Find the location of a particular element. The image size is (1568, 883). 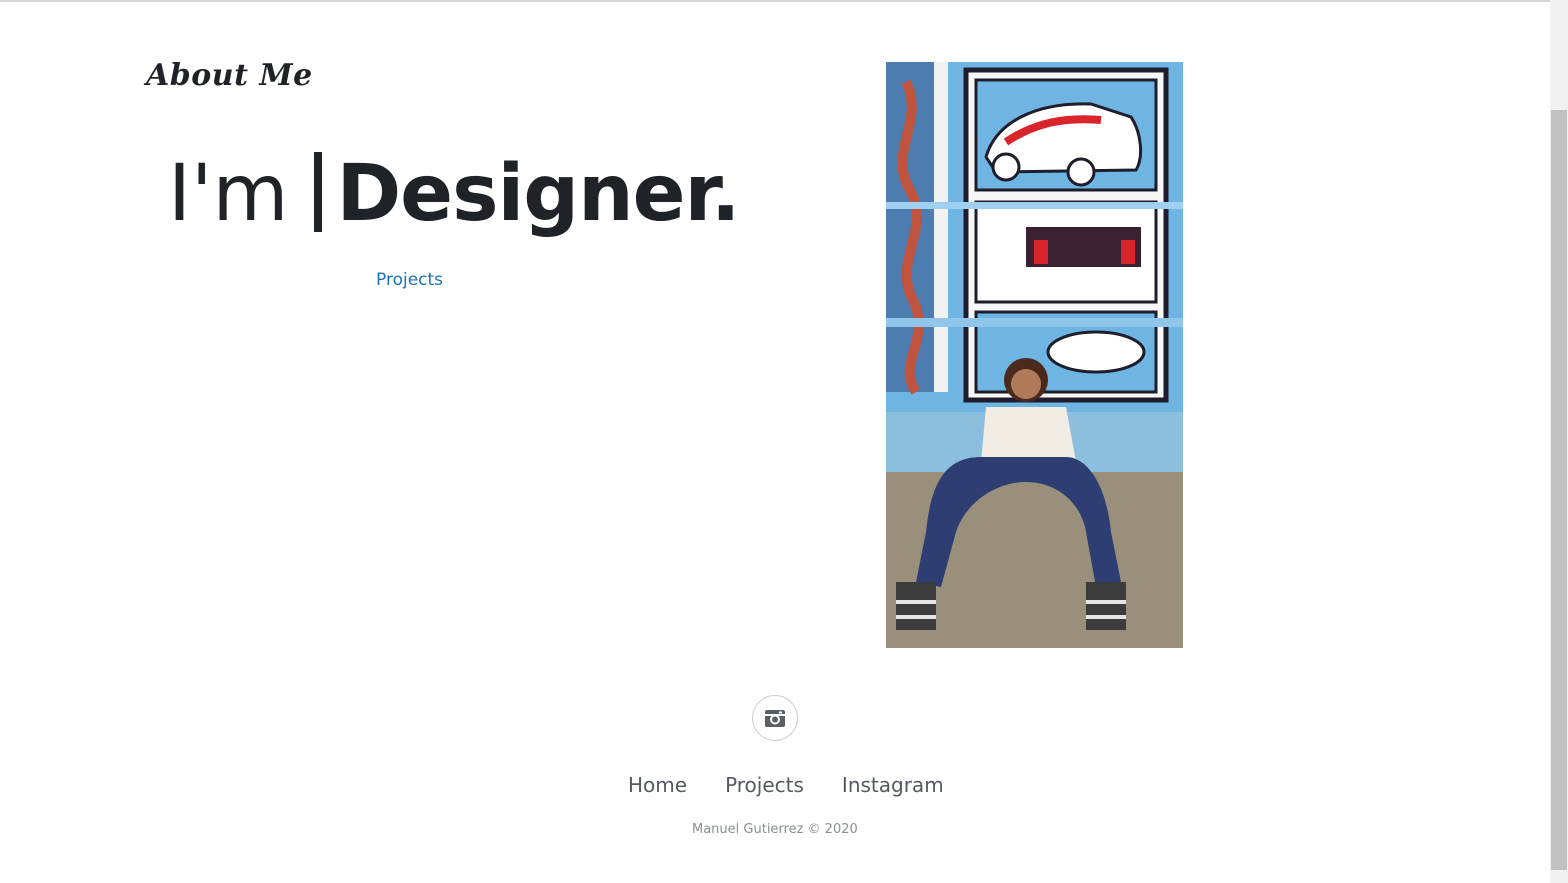

instagram-button is located at coordinates (775, 718).